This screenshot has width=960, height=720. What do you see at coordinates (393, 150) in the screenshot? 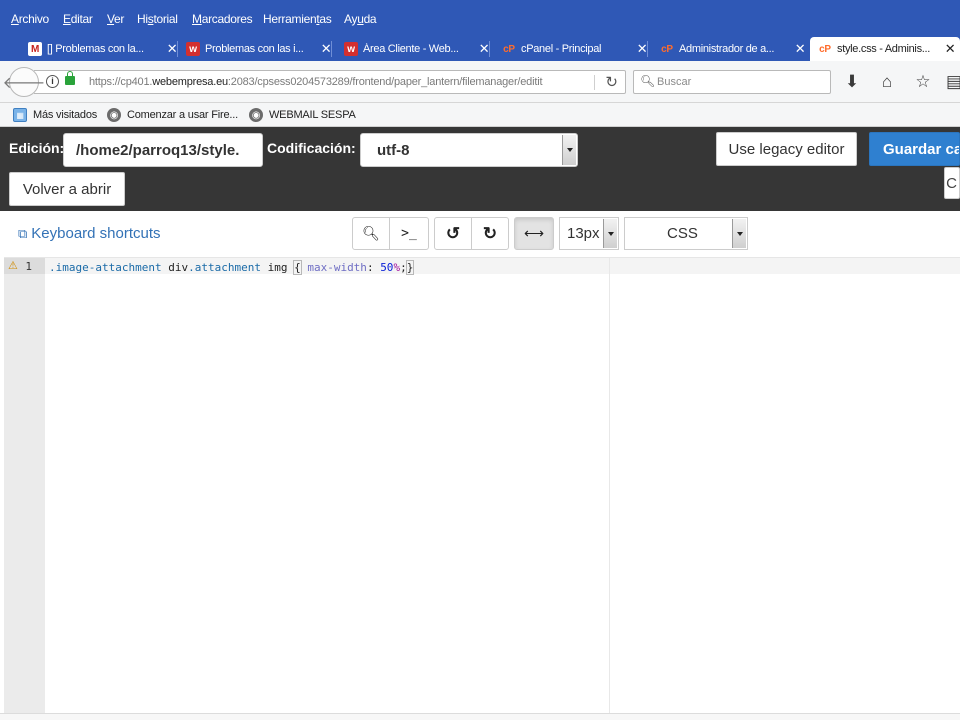
I see `encoding-value: utf-8` at bounding box center [393, 150].